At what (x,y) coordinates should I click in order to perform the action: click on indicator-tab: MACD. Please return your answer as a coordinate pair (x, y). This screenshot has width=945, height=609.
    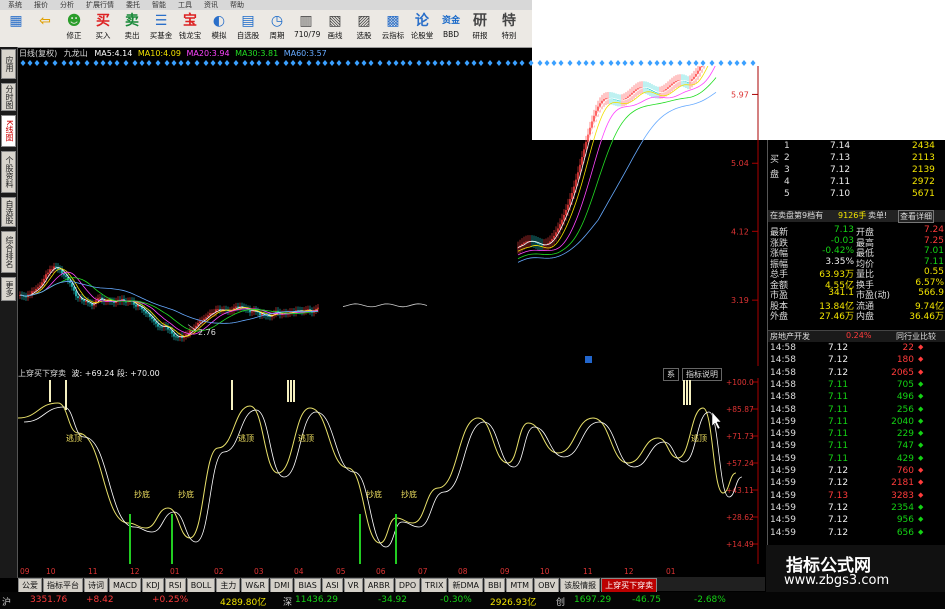
    Looking at the image, I should click on (125, 585).